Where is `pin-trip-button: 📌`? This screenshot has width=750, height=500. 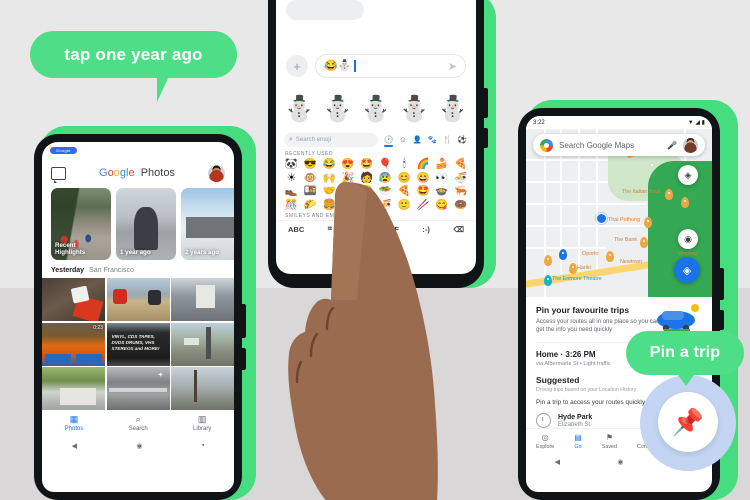 pin-trip-button: 📌 is located at coordinates (688, 422).